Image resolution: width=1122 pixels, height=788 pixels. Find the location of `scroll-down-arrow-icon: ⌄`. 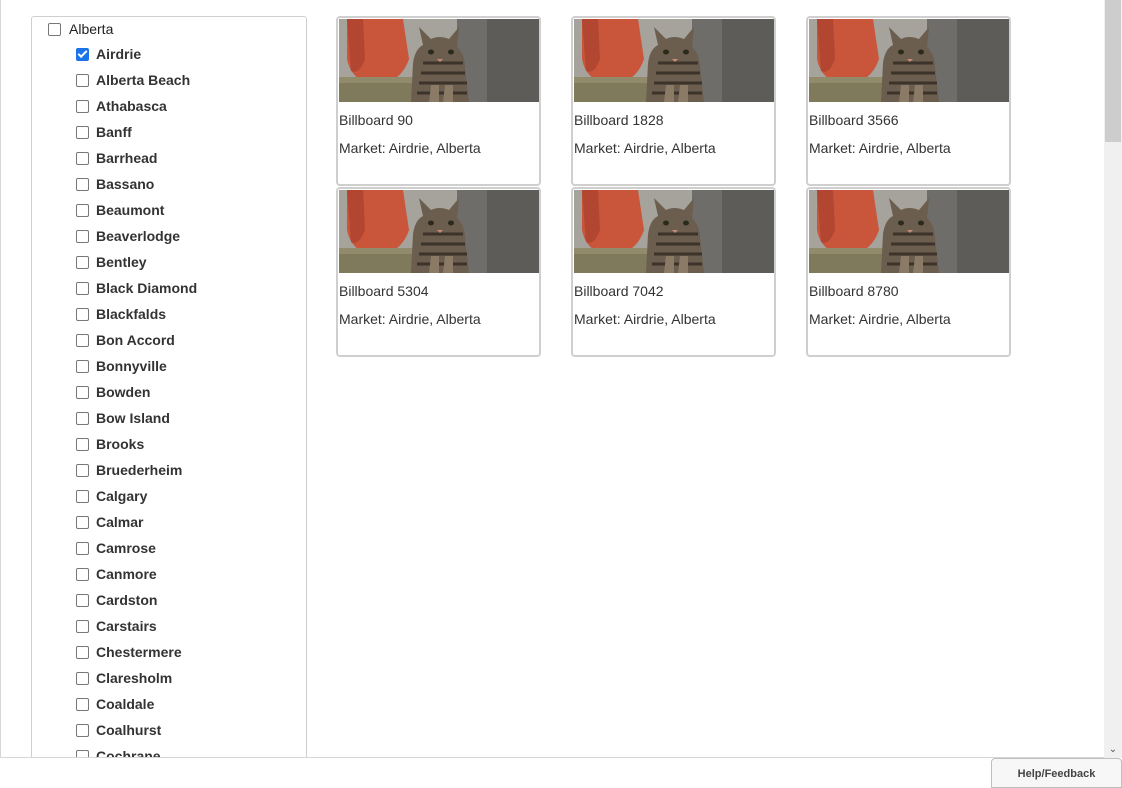

scroll-down-arrow-icon: ⌄ is located at coordinates (1113, 749).